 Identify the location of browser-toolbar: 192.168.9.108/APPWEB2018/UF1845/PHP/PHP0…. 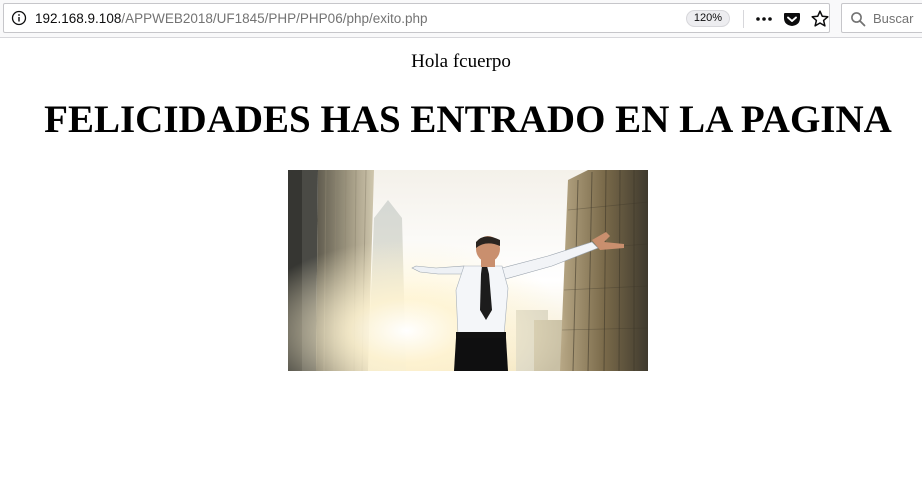
(461, 19).